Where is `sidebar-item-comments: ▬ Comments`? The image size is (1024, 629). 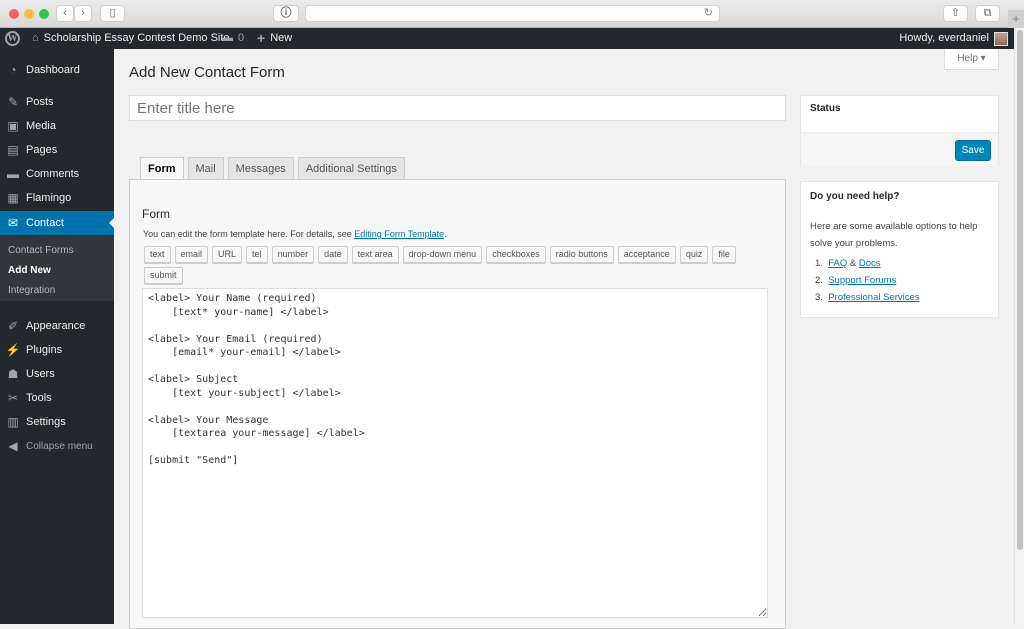
sidebar-item-comments: ▬ Comments is located at coordinates (57, 174).